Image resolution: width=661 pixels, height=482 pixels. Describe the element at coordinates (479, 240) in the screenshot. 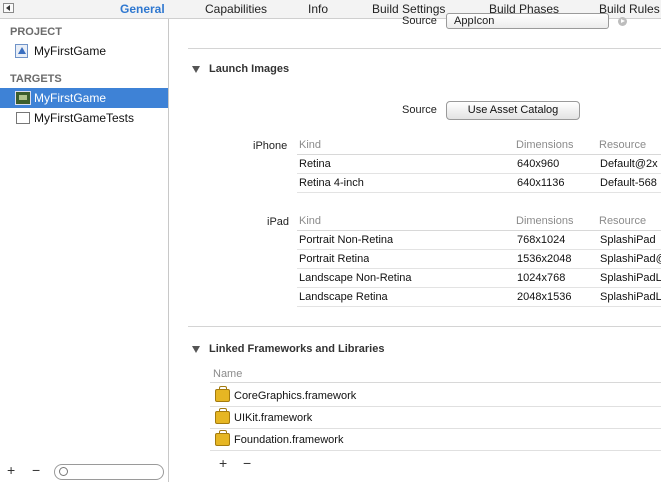

I see `table-row: Portrait Non-Retina 768x1024 SplashiPad` at that location.